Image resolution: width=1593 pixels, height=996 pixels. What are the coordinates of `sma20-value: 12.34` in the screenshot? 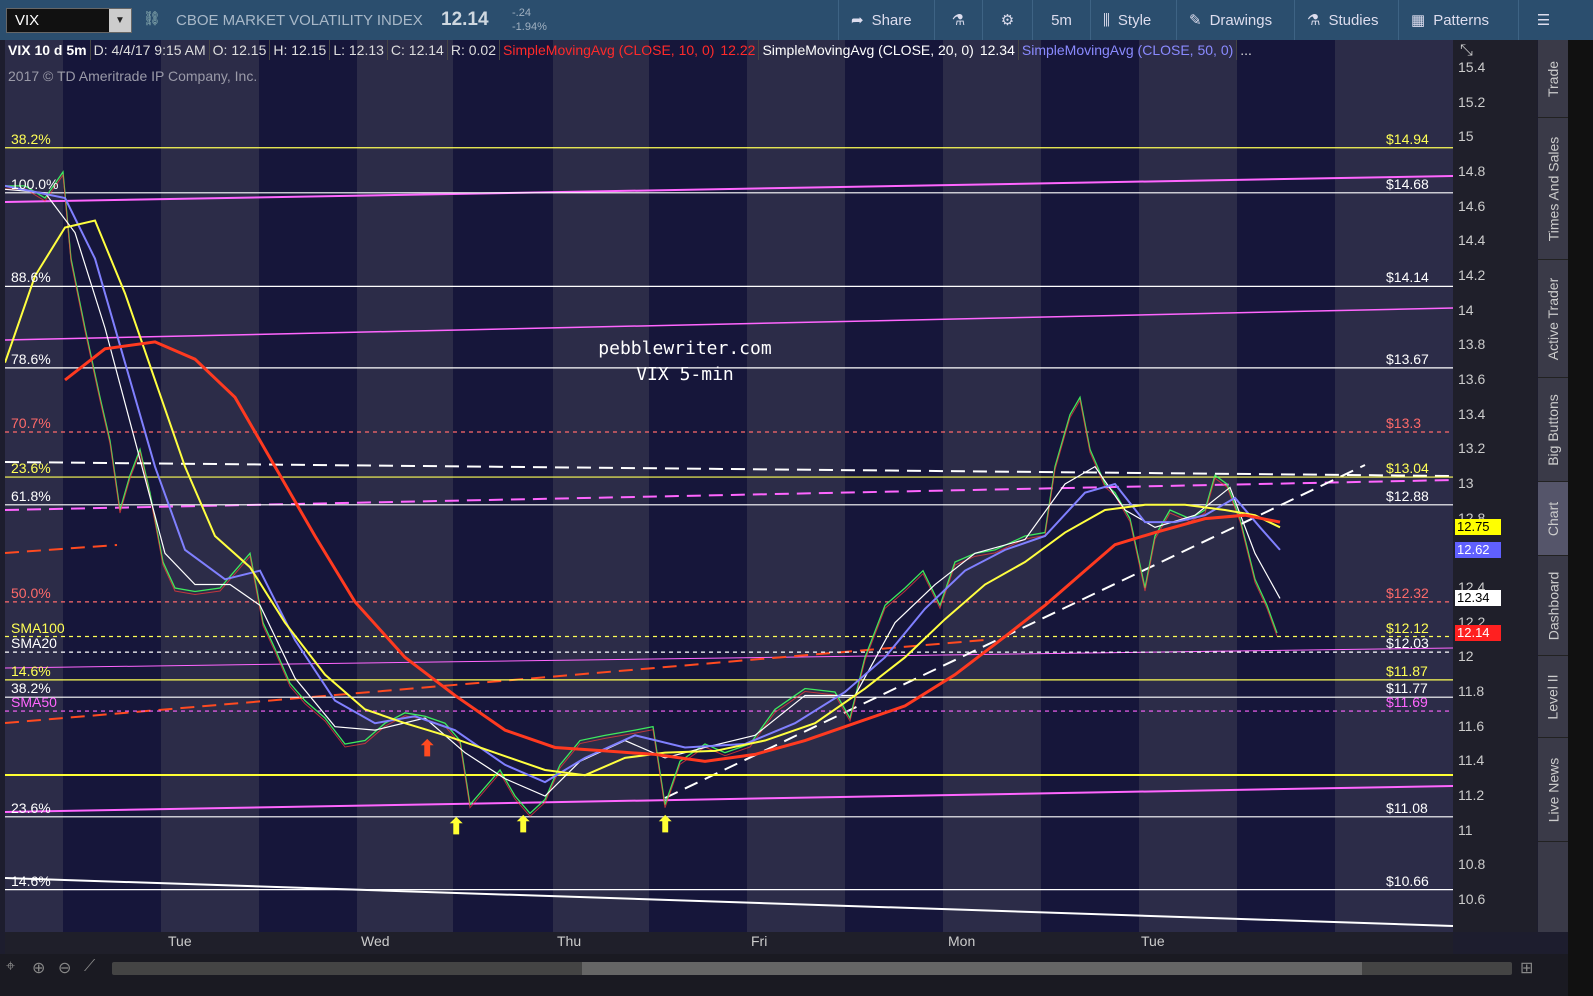 It's located at (998, 50).